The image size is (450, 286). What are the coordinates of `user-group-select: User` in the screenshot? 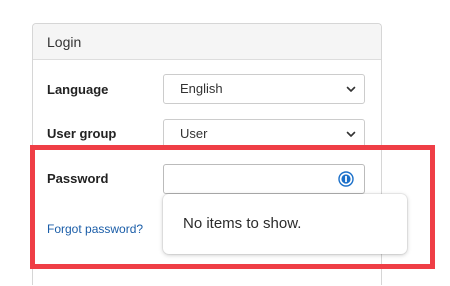 It's located at (264, 134).